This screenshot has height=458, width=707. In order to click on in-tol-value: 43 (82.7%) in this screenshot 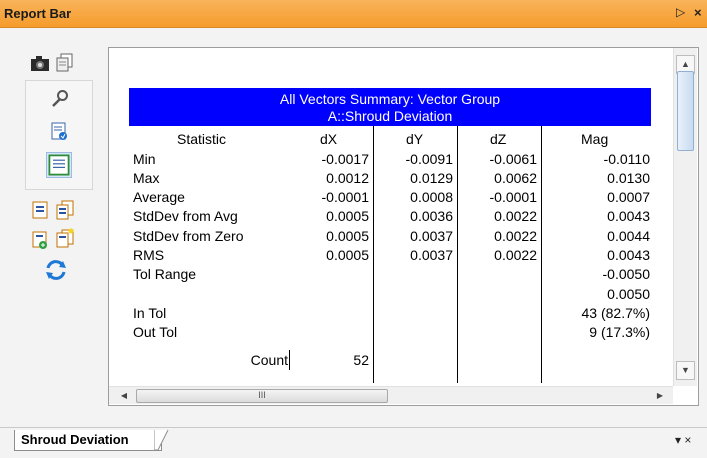, I will do `click(615, 313)`.